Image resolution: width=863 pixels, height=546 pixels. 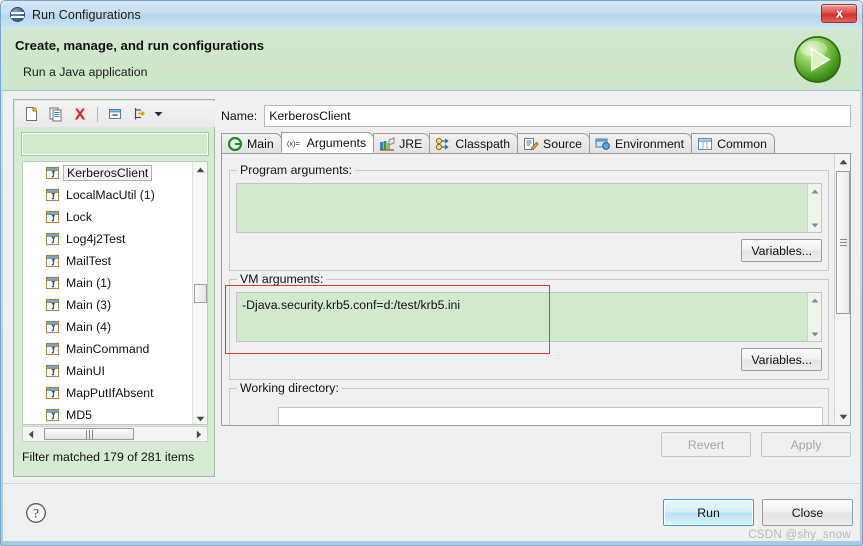 I want to click on program-args-scroll-up, so click(x=814, y=191).